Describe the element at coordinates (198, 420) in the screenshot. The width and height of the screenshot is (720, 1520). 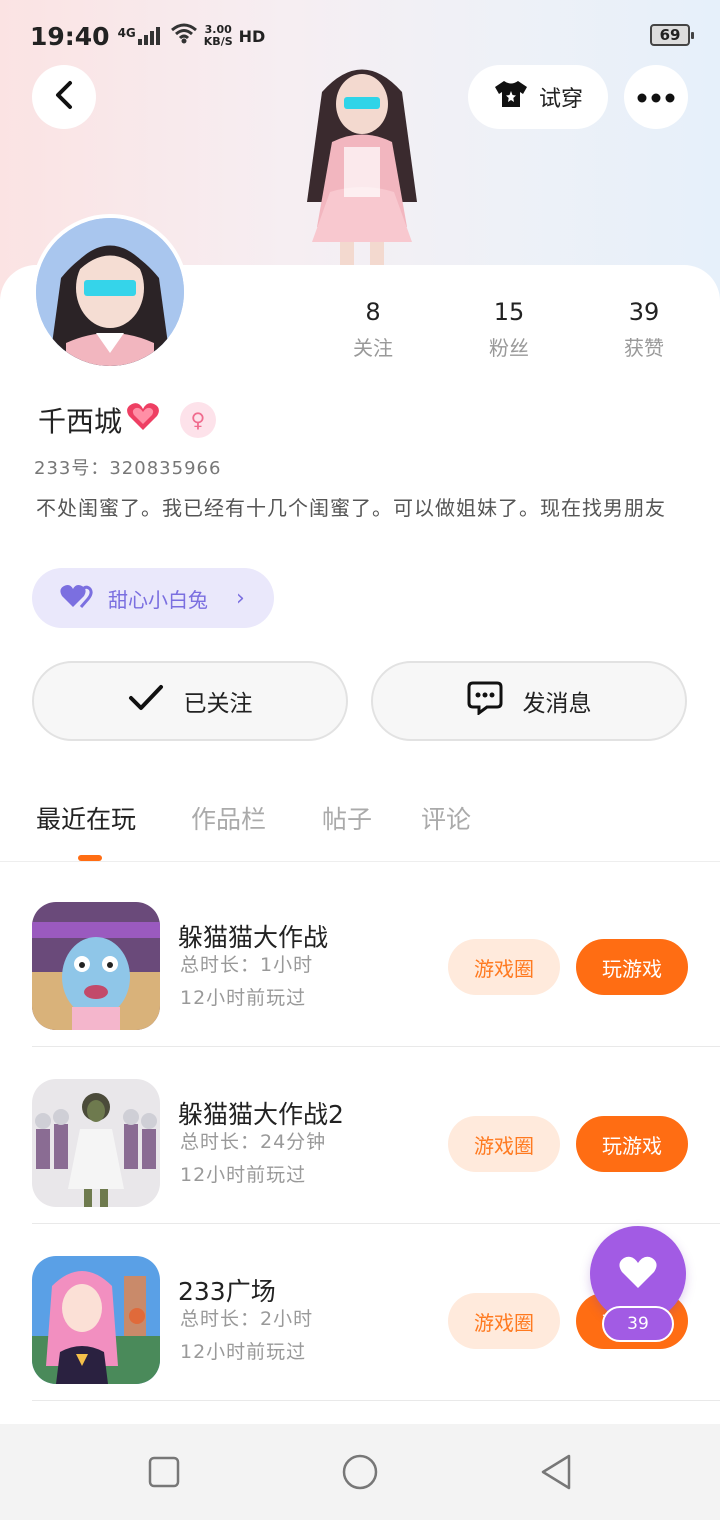
I see `gender-female-icon: ♀` at that location.